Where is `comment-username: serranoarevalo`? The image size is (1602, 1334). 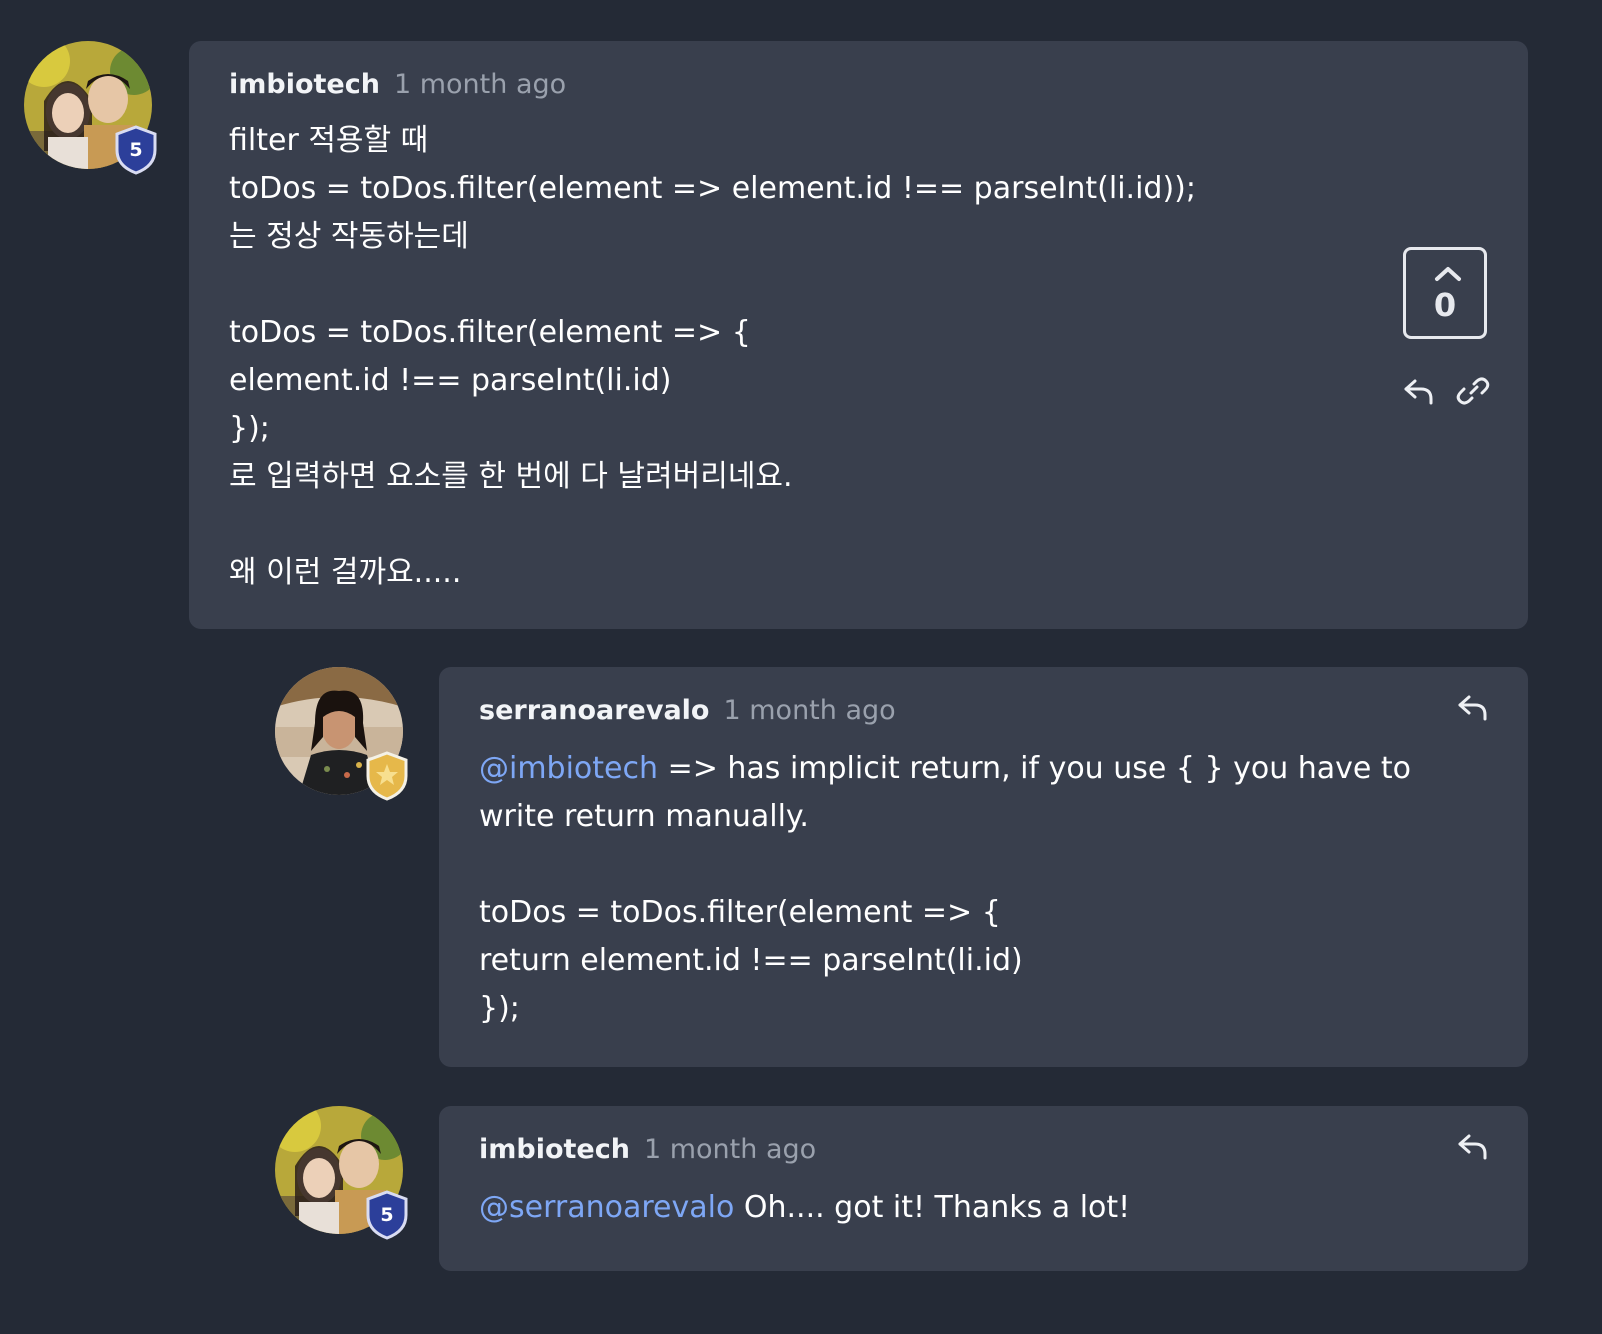 comment-username: serranoarevalo is located at coordinates (594, 710).